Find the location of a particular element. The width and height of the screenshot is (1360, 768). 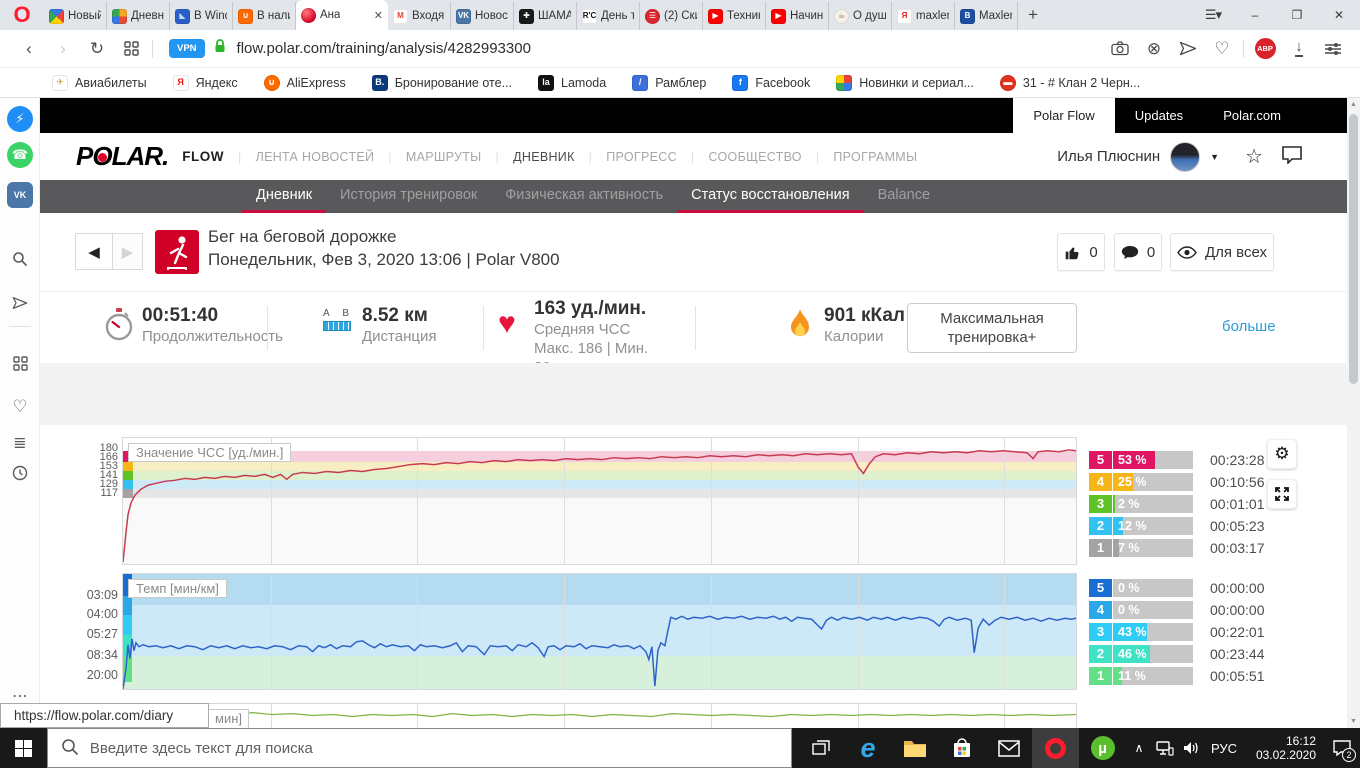

more-link: больше is located at coordinates (1249, 326).